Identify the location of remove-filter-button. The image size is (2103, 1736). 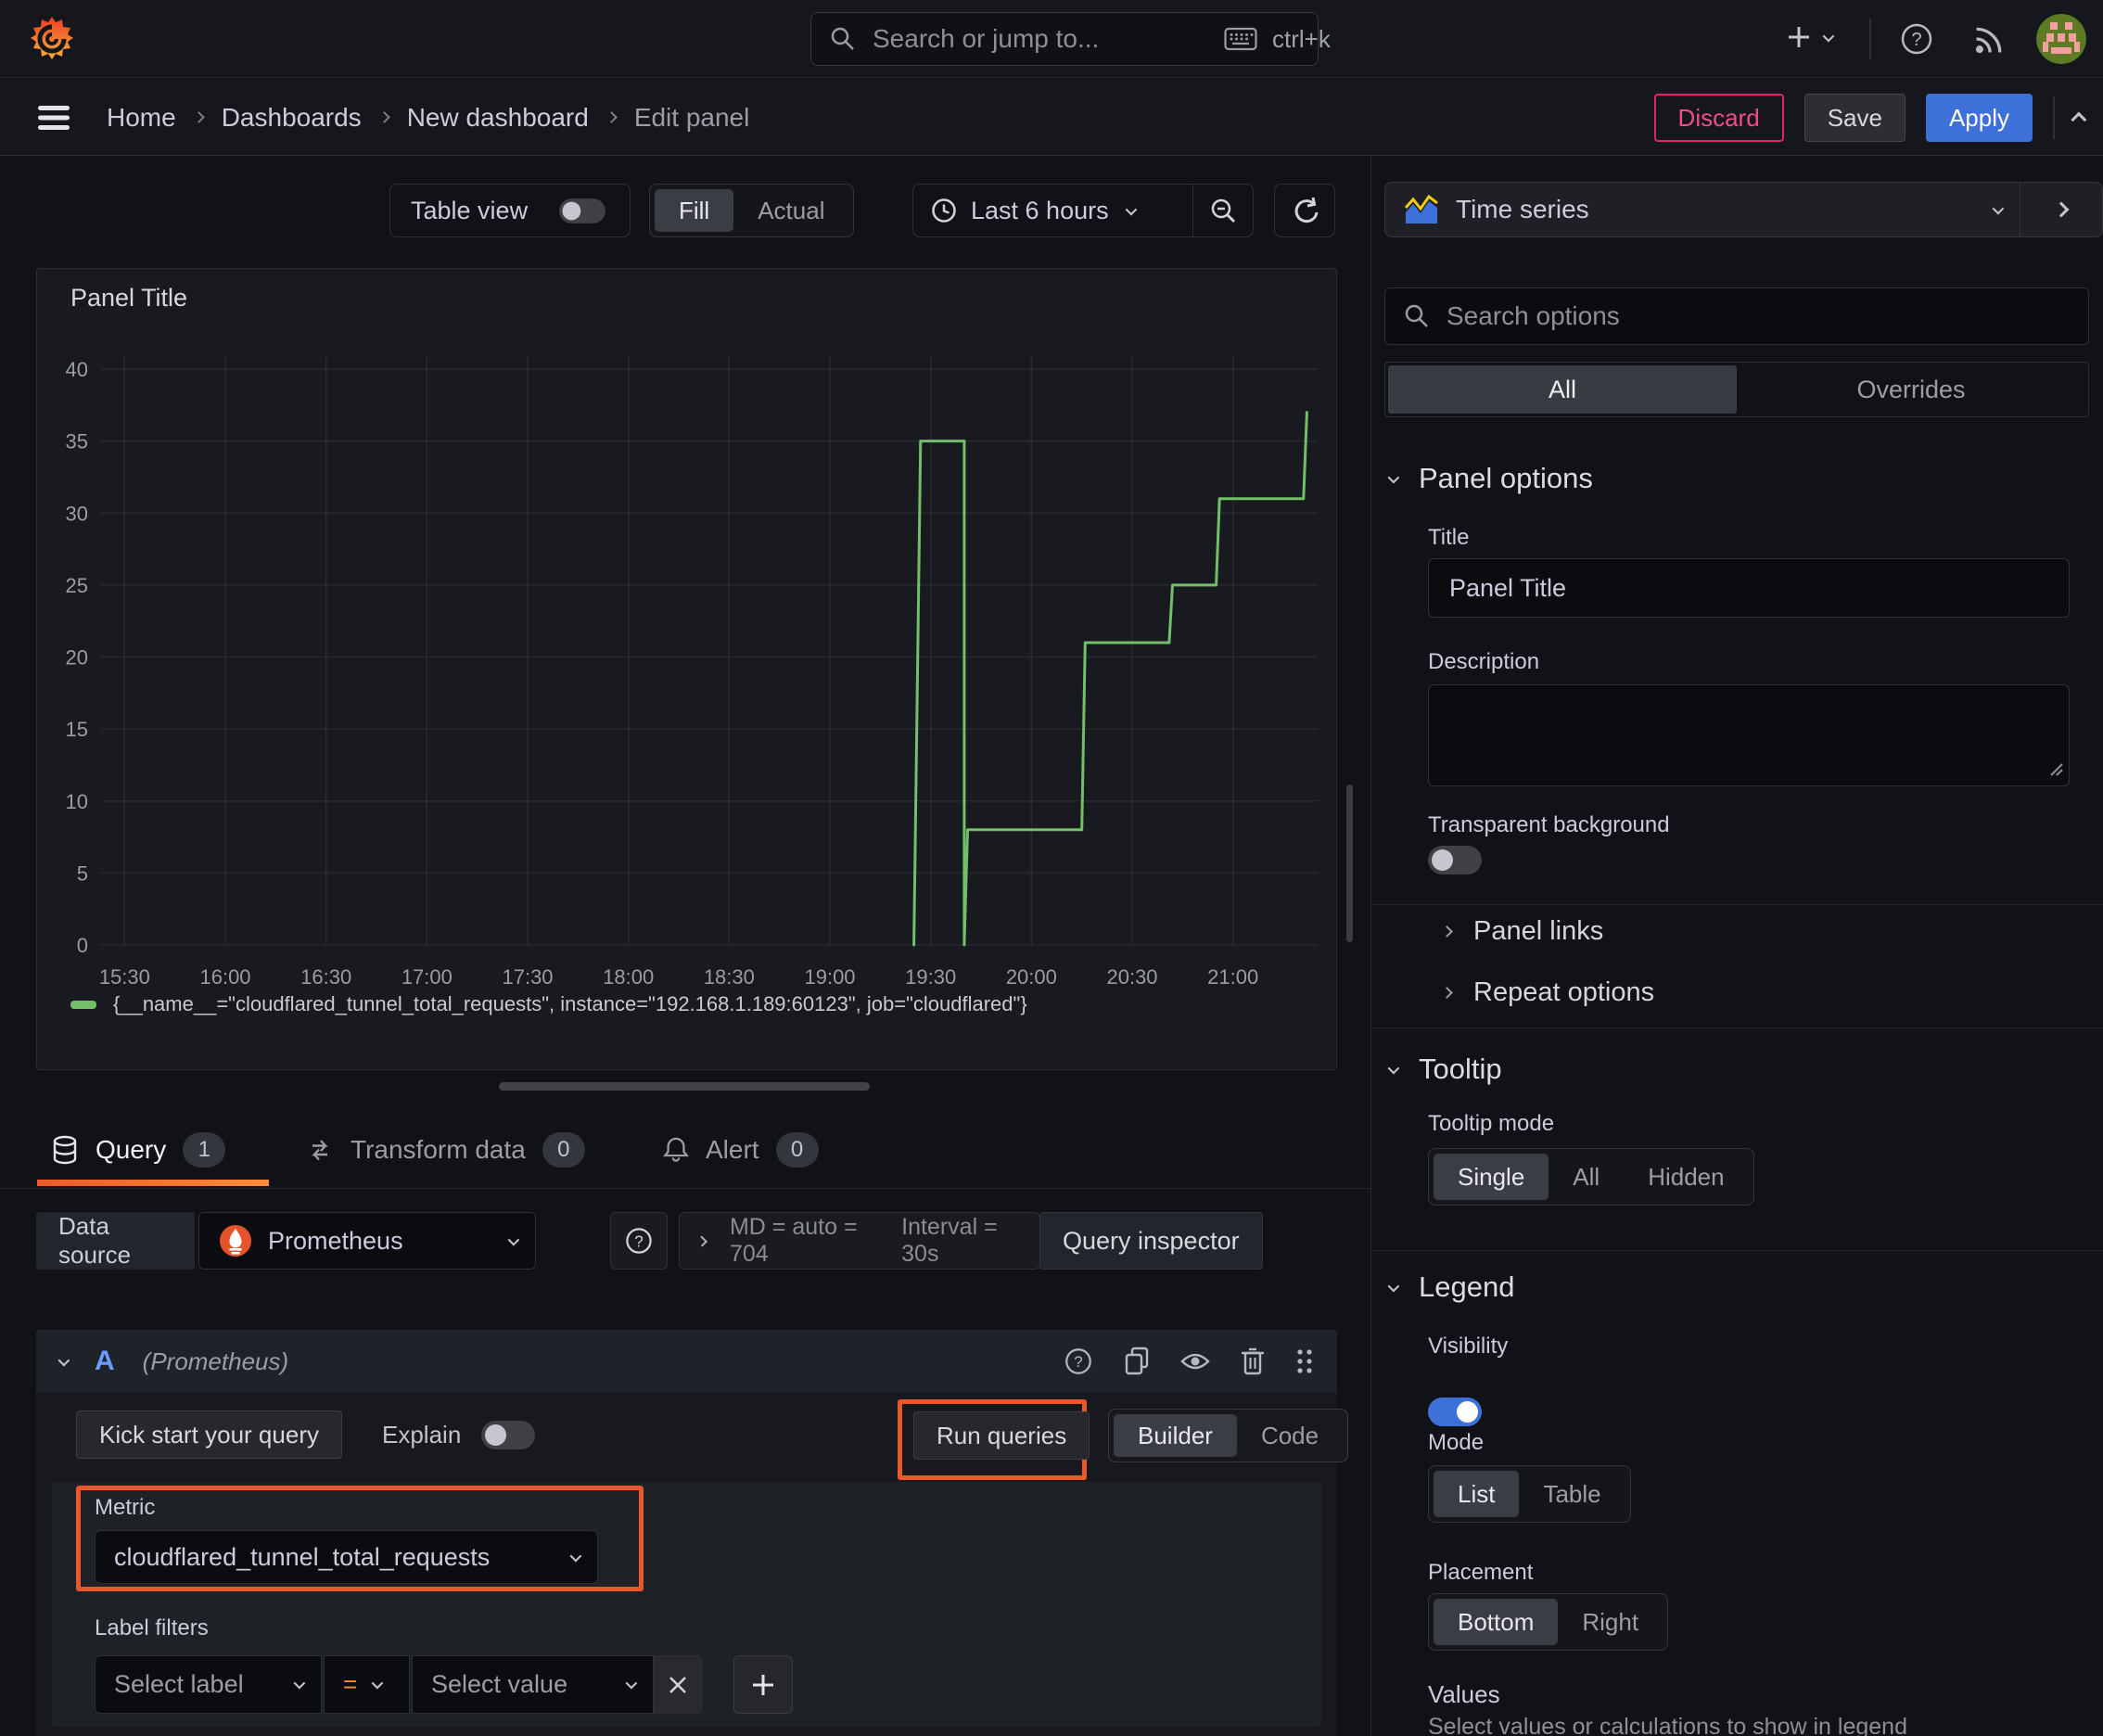
(678, 1684).